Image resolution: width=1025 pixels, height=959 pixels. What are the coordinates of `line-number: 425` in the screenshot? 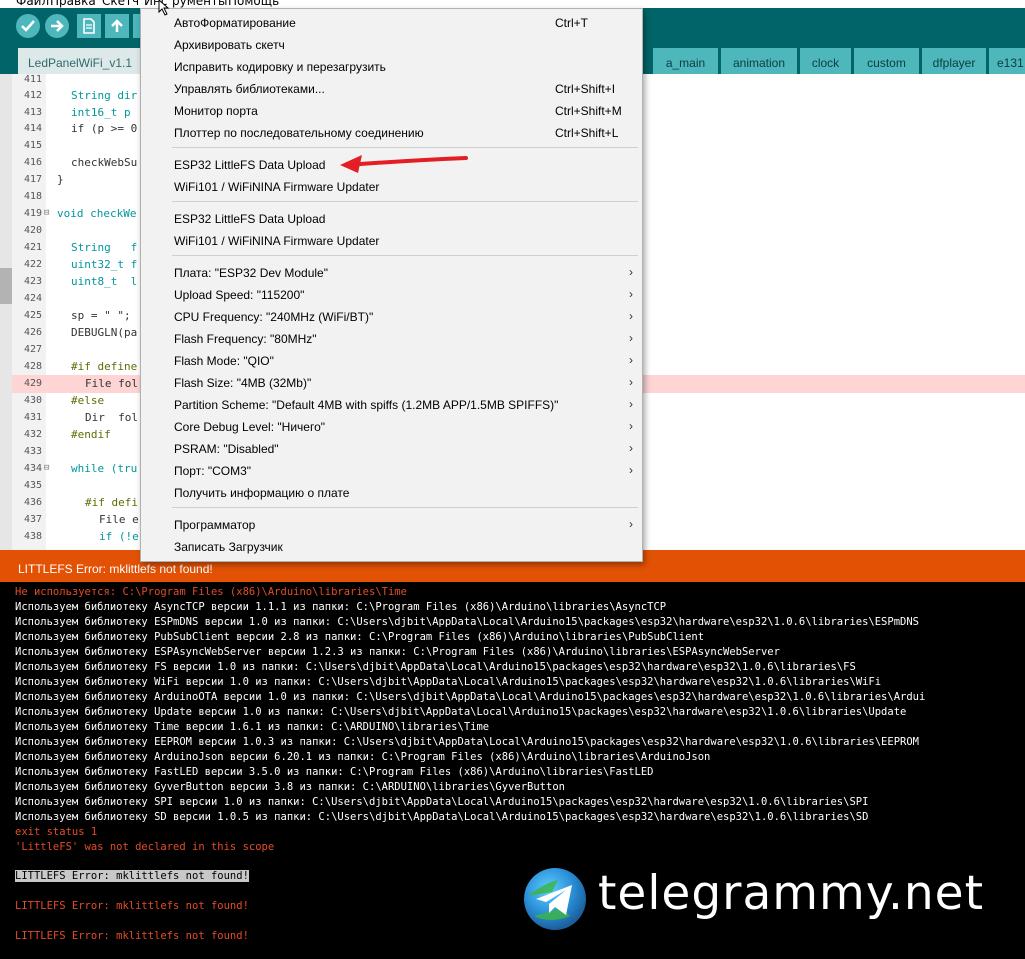 It's located at (32, 315).